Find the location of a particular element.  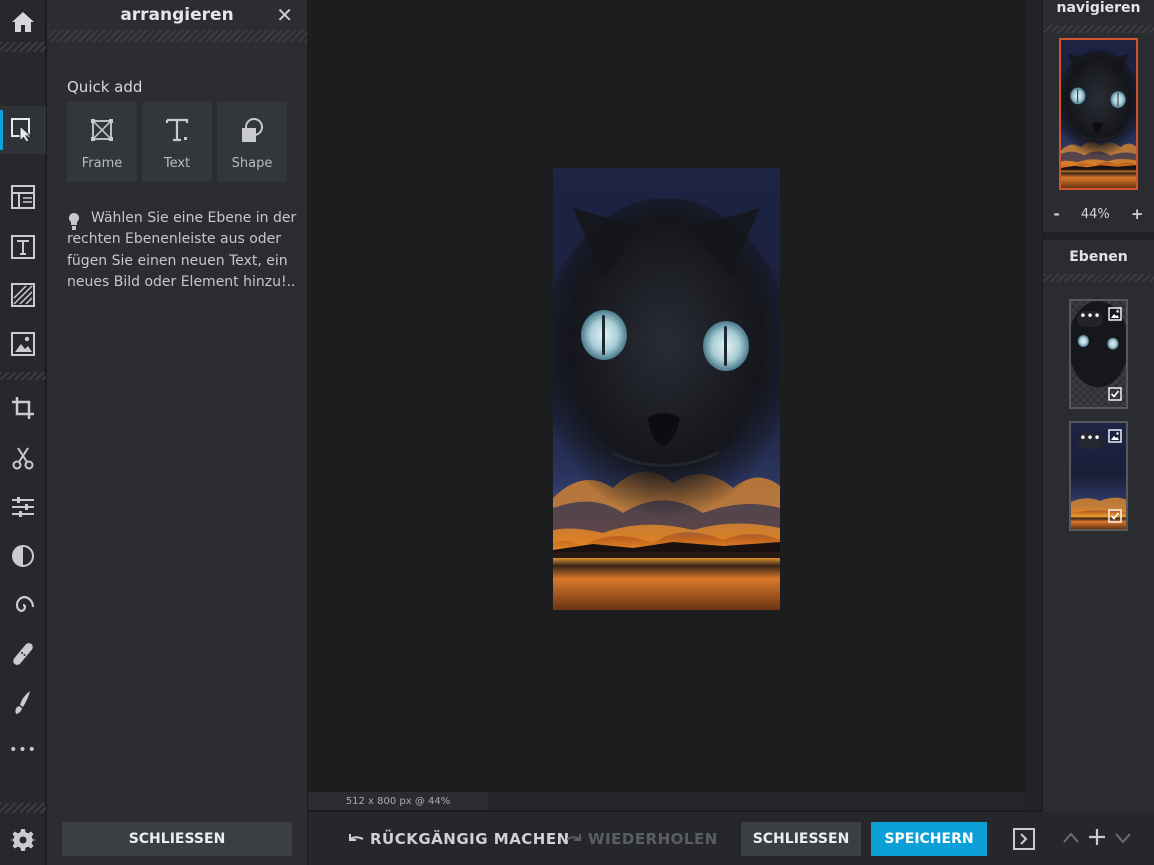

panel-title: arrangieren is located at coordinates (177, 15).